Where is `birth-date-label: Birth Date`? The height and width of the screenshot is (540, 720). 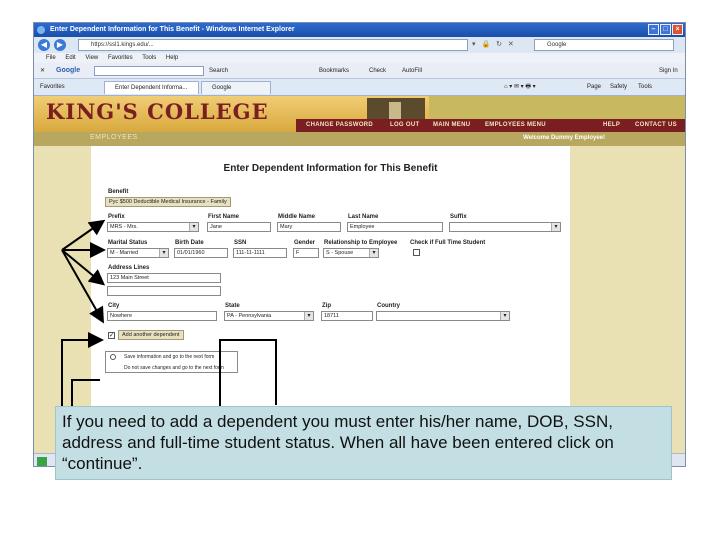 birth-date-label: Birth Date is located at coordinates (189, 243).